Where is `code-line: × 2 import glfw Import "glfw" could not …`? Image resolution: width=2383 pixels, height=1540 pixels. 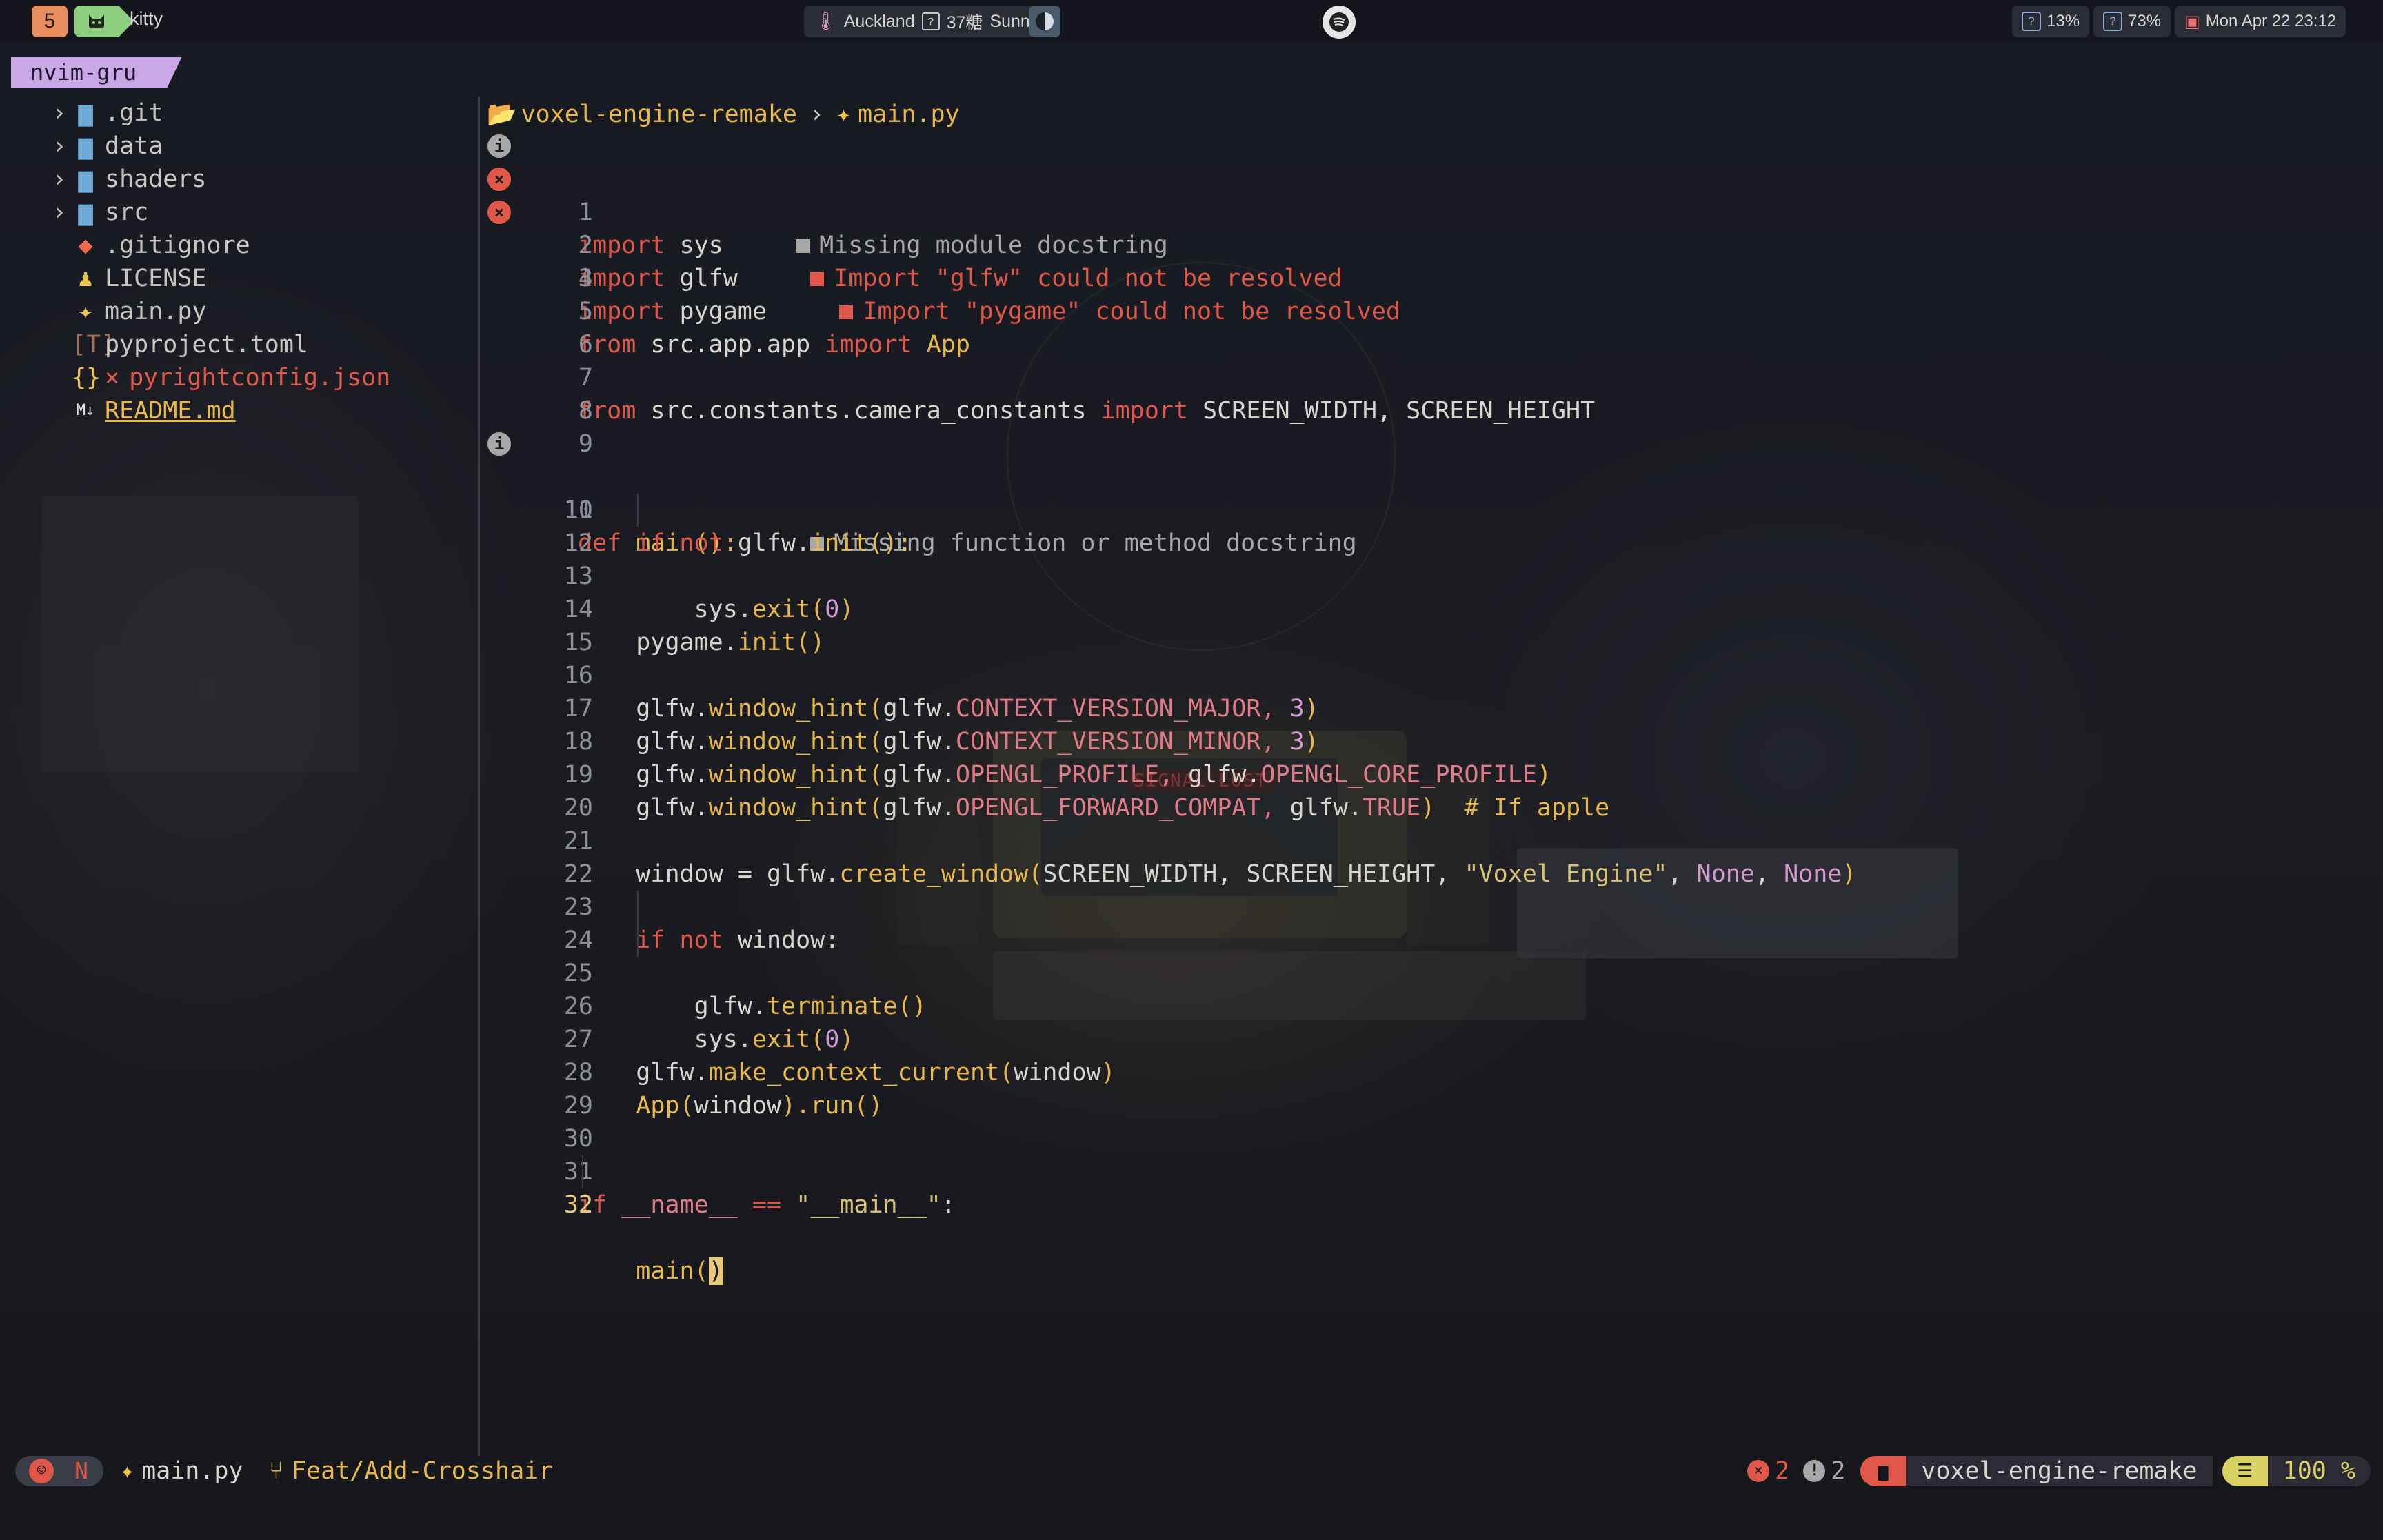
code-line: × 2 import glfw Import "glfw" could not … is located at coordinates (1427, 228).